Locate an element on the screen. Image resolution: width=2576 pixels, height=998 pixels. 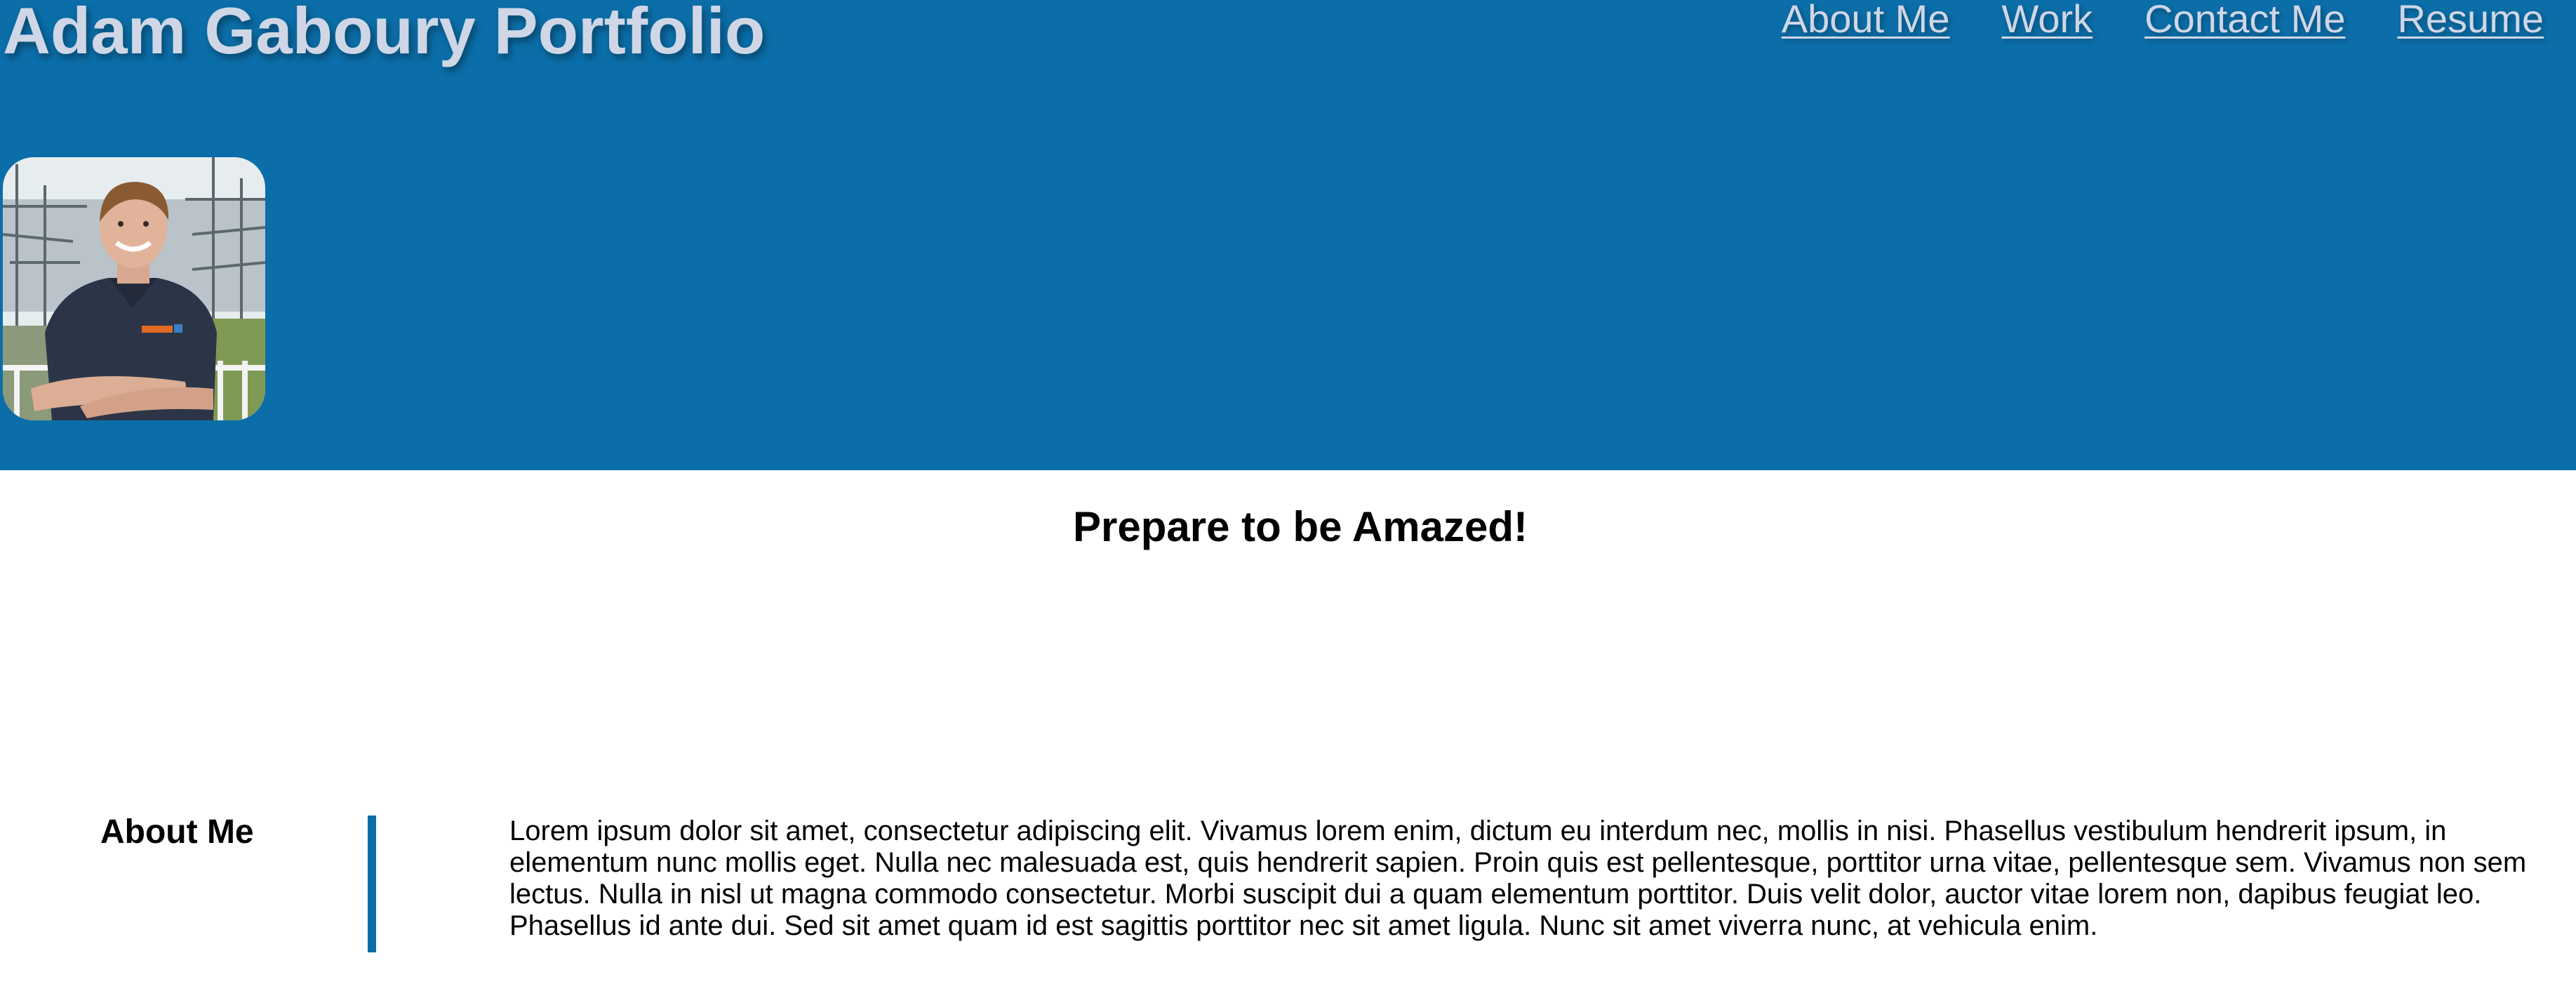
profile-photo is located at coordinates (134, 288).